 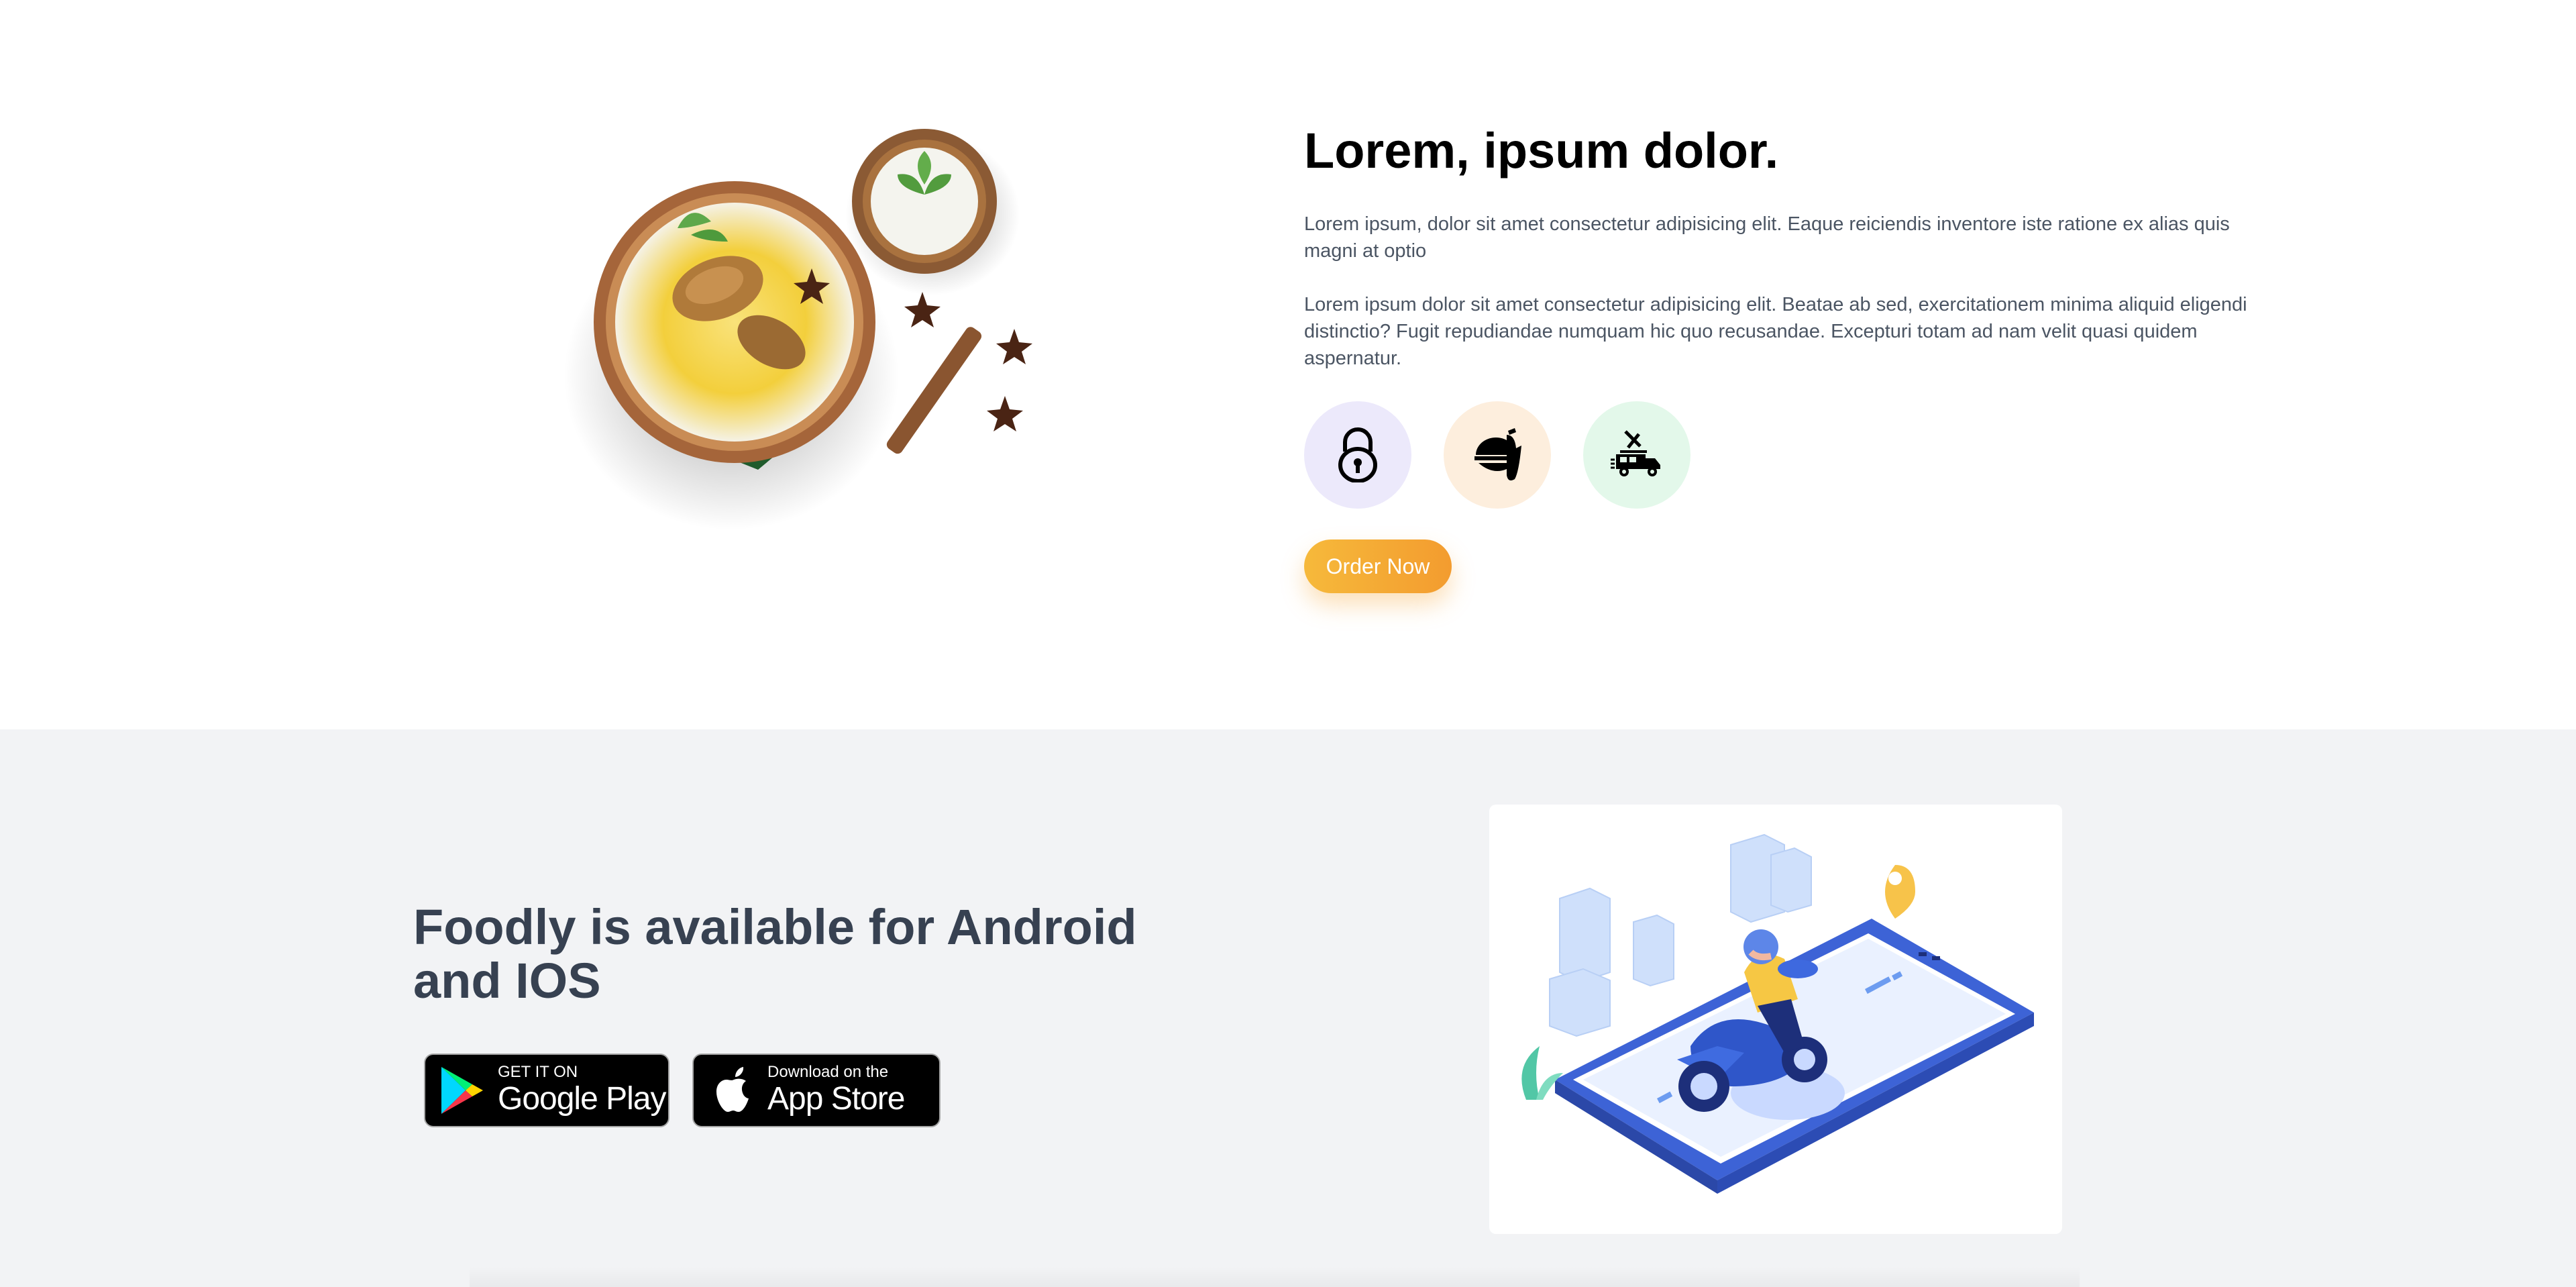 What do you see at coordinates (1275, 1276) in the screenshot?
I see `section-divider-shadow` at bounding box center [1275, 1276].